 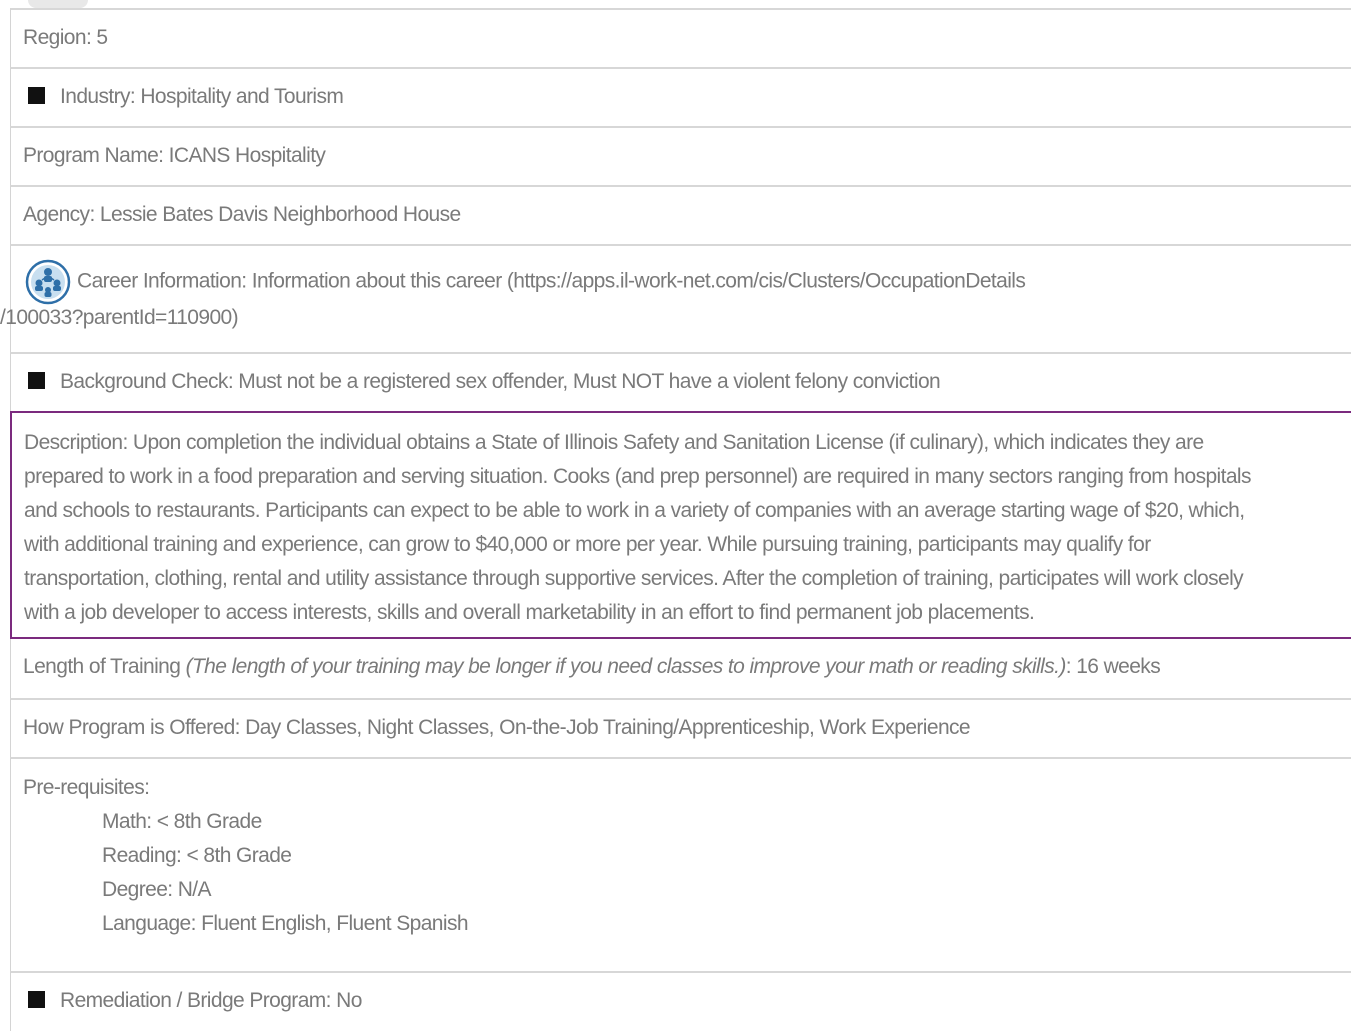 What do you see at coordinates (58, 4) in the screenshot?
I see `top-shadow` at bounding box center [58, 4].